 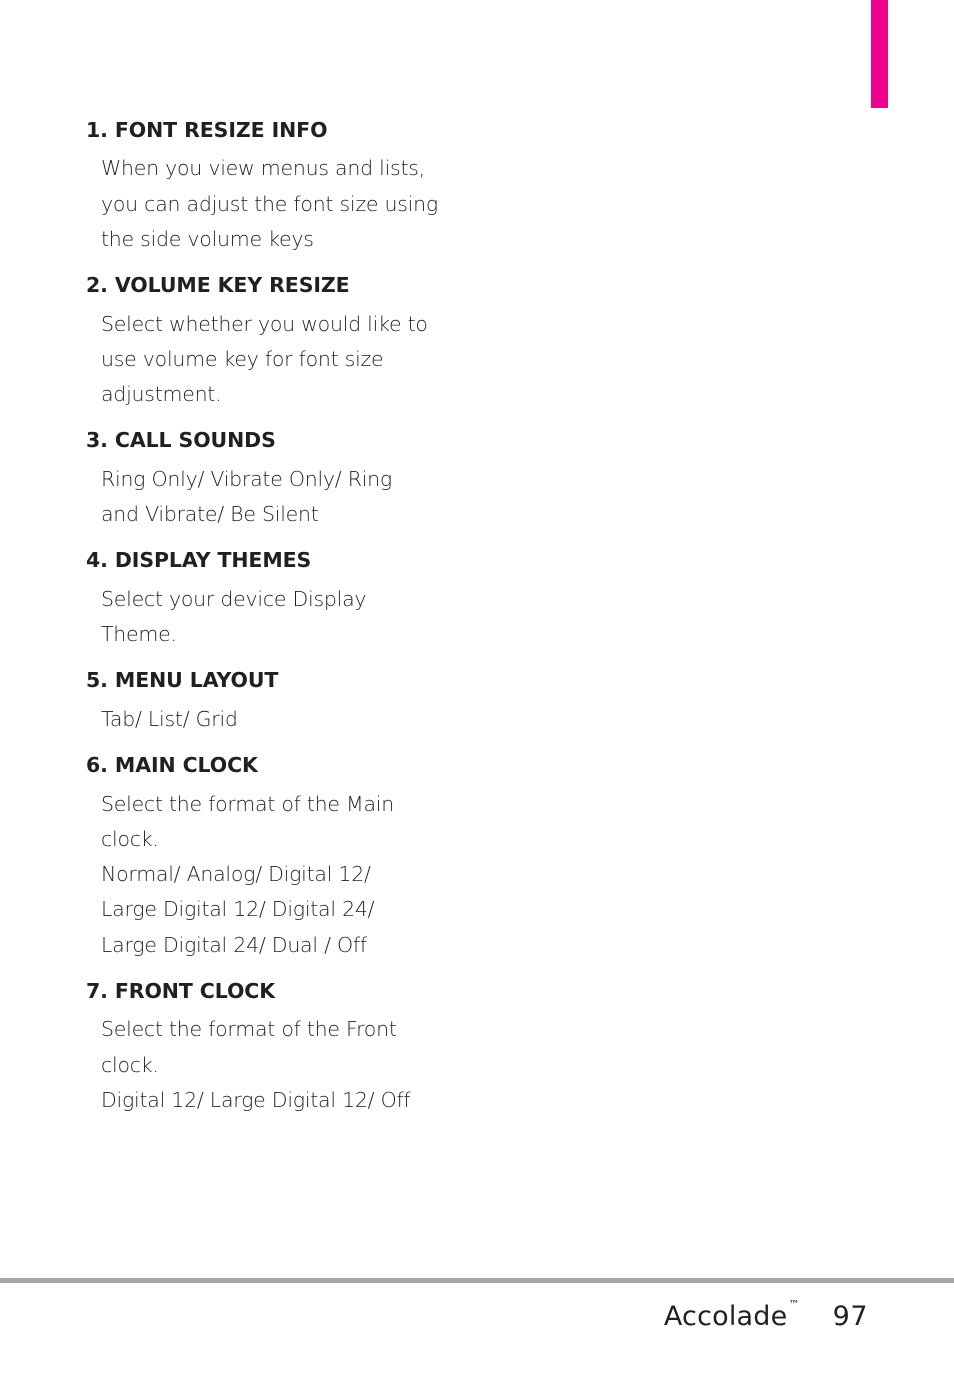 I want to click on manual-section: 5. MENU LAYOUT Tab/ List/ Grid, so click(x=321, y=702).